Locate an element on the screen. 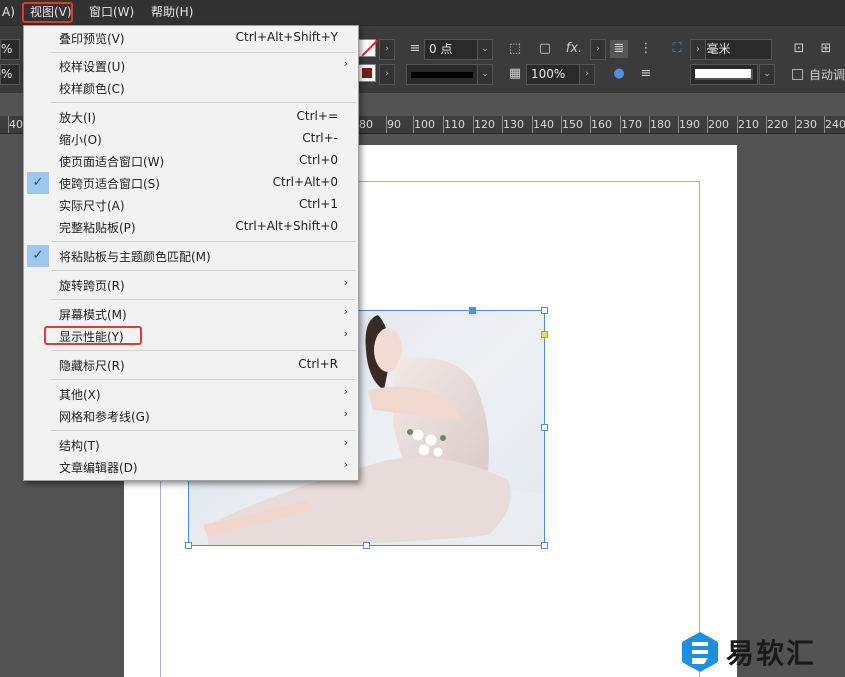 Image resolution: width=845 pixels, height=677 pixels. resize-handle-br is located at coordinates (544, 545).